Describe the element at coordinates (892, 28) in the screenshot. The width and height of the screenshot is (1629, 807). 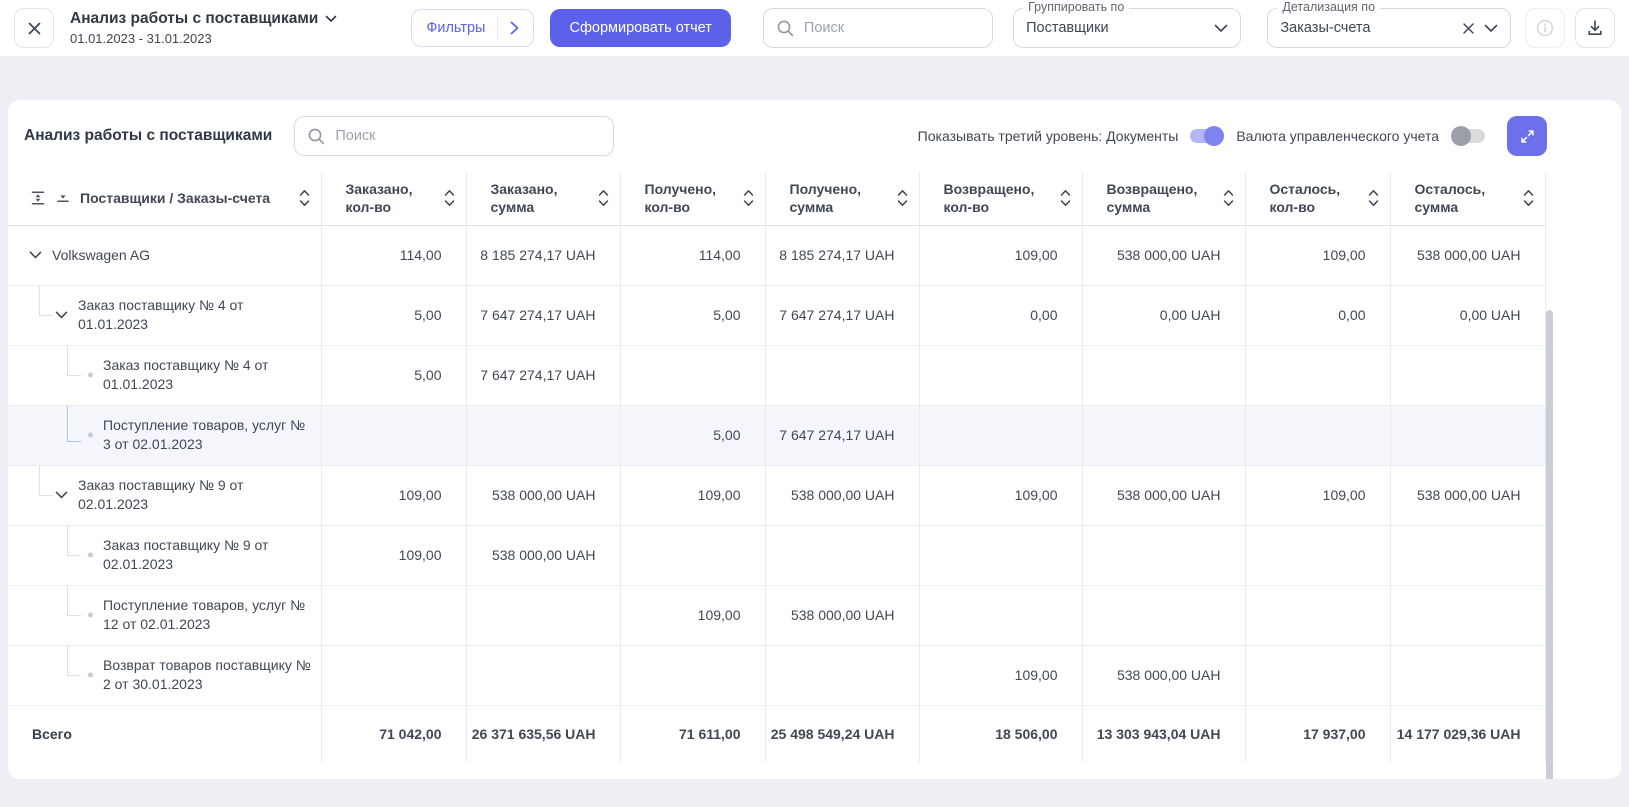
I see `topbar-search-input` at that location.